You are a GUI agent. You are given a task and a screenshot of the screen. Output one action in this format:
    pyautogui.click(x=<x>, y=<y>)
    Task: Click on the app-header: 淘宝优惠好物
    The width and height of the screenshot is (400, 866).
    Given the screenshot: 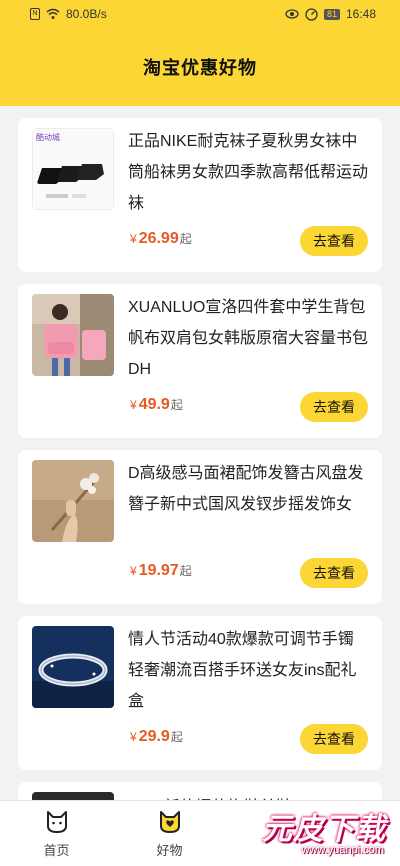 What is the action you would take?
    pyautogui.click(x=200, y=67)
    